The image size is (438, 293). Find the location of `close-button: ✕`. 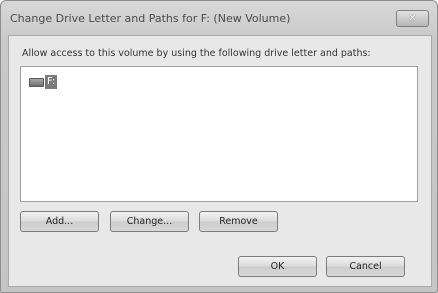

close-button: ✕ is located at coordinates (412, 18).